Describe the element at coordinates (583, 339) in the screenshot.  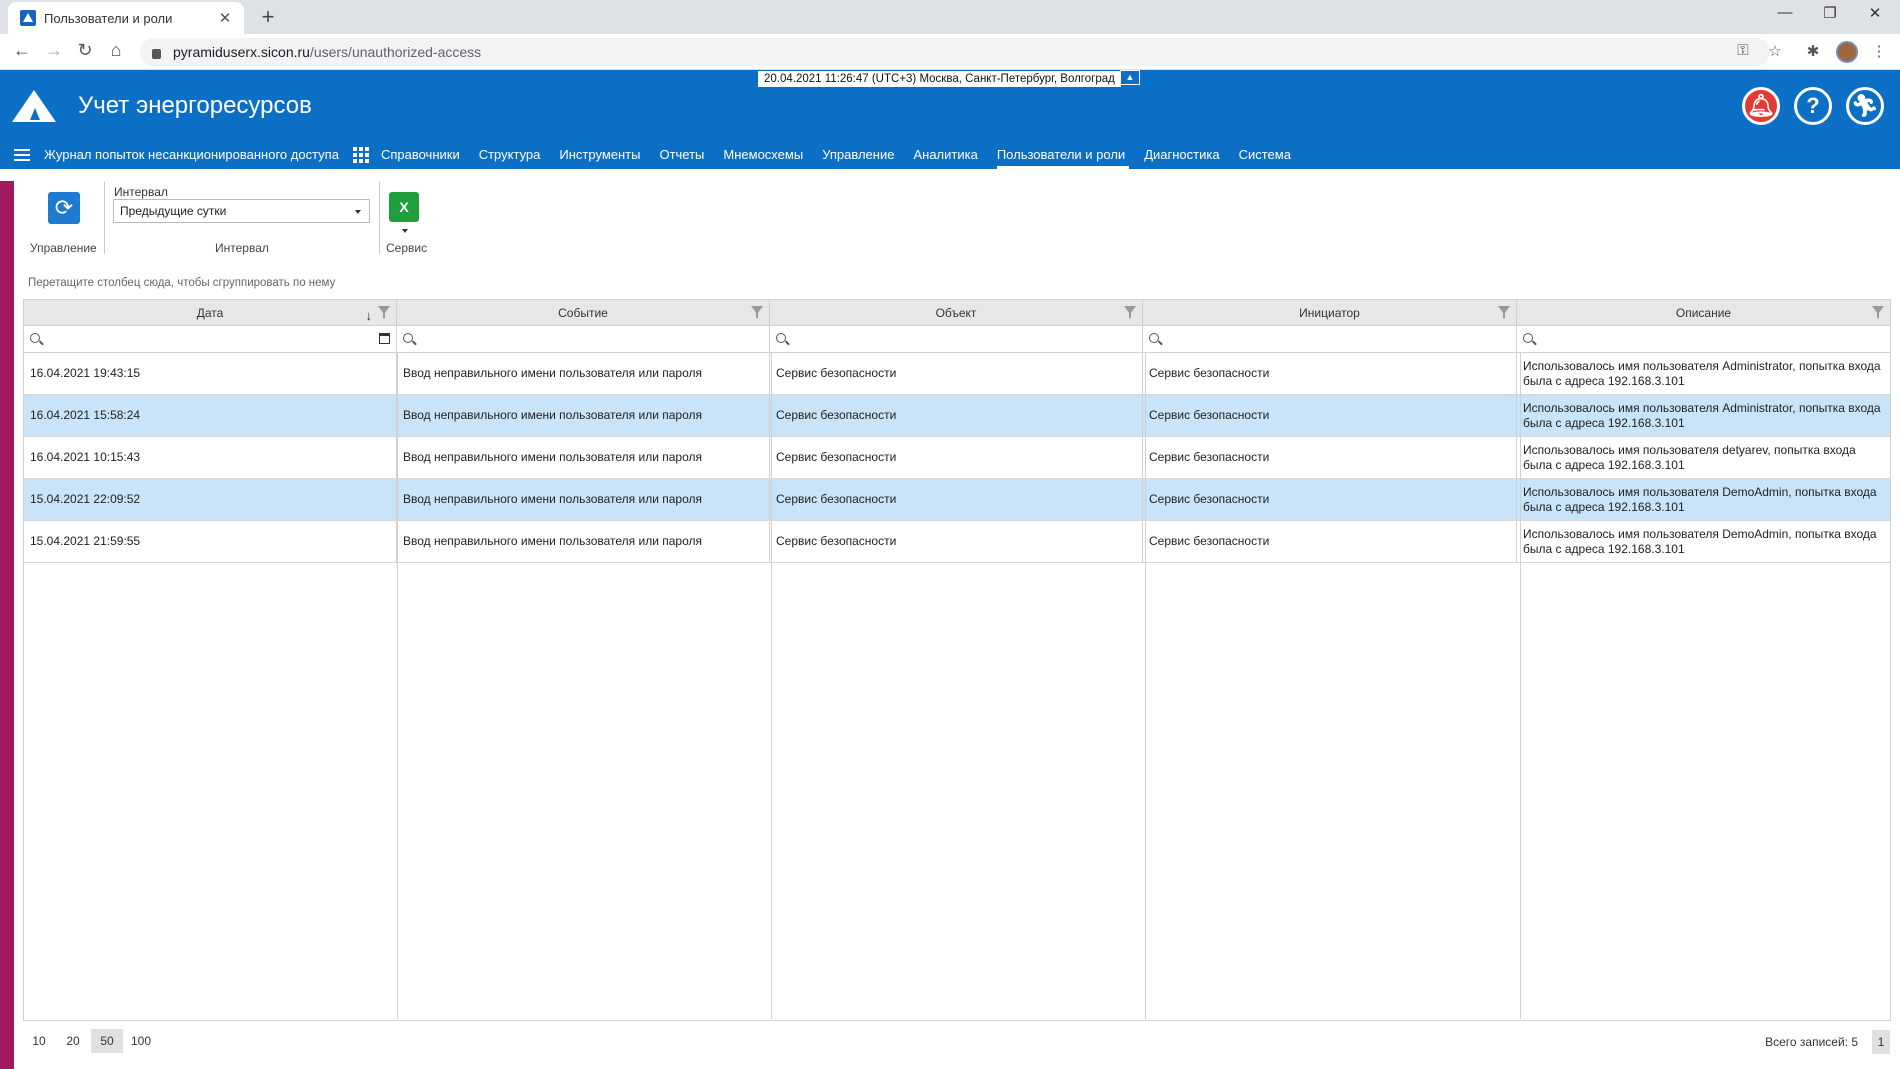
I see `event-filter-input` at that location.